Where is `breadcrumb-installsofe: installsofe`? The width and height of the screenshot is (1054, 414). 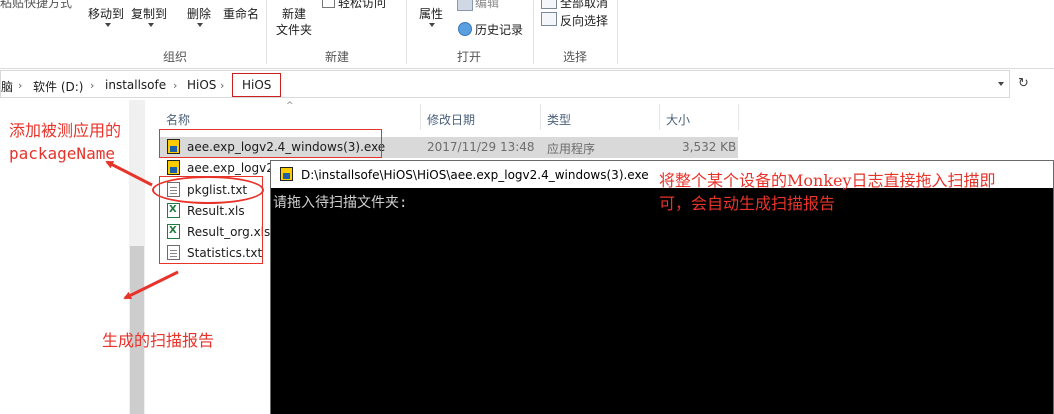
breadcrumb-installsofe: installsofe is located at coordinates (135, 85).